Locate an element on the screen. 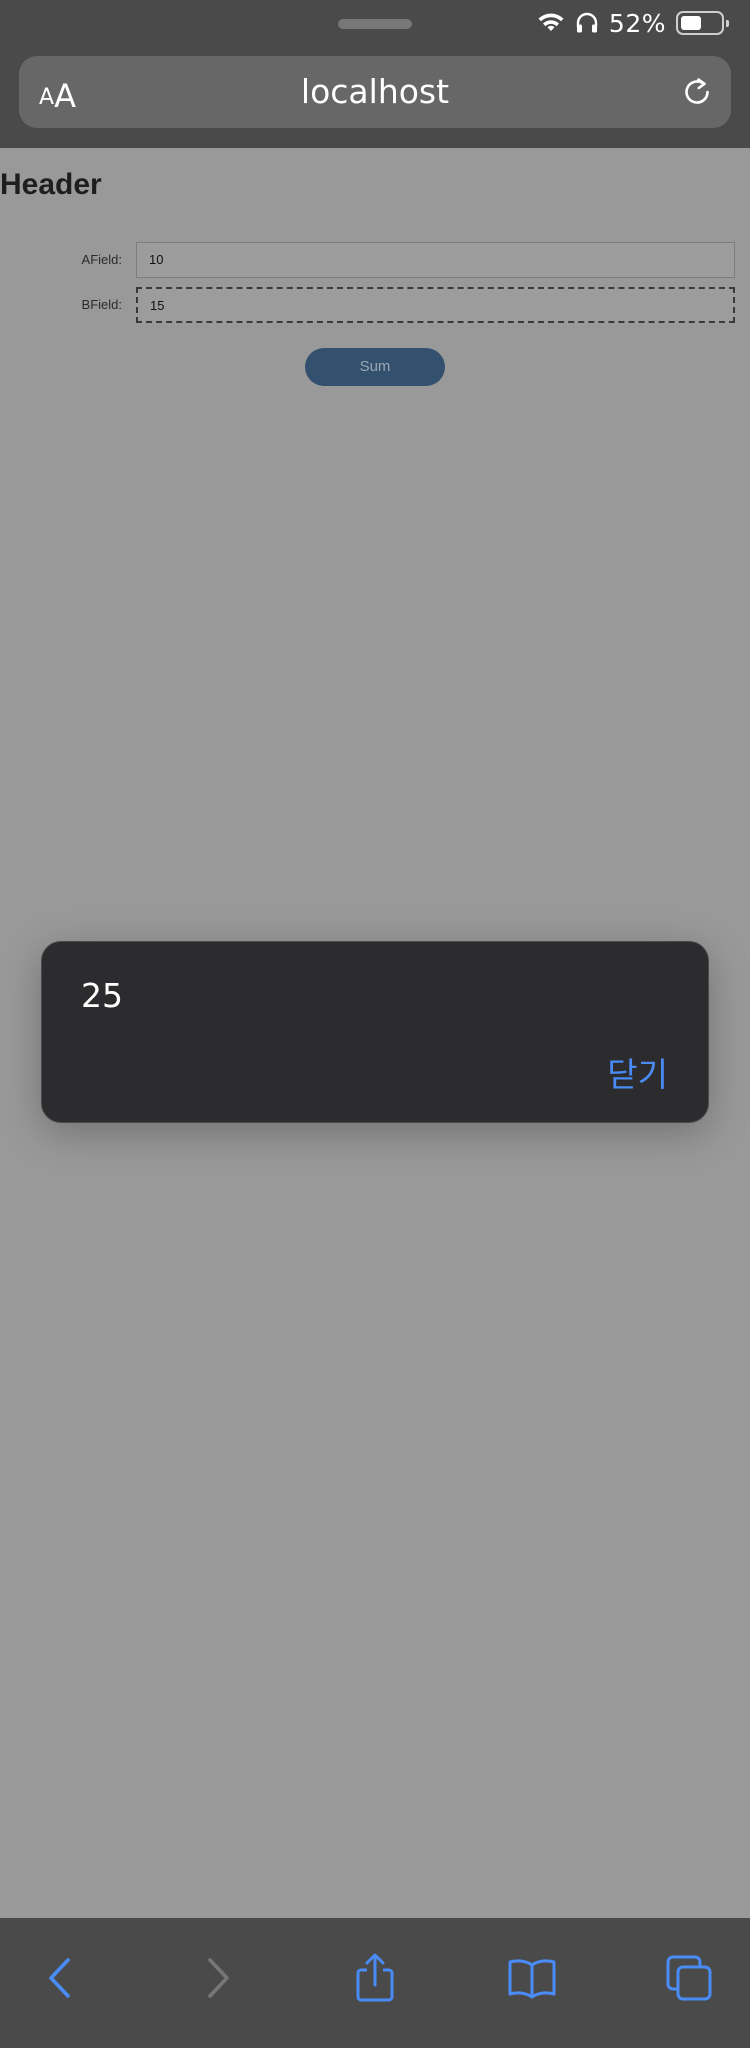  field-row-b: BField: 15 is located at coordinates (375, 305).